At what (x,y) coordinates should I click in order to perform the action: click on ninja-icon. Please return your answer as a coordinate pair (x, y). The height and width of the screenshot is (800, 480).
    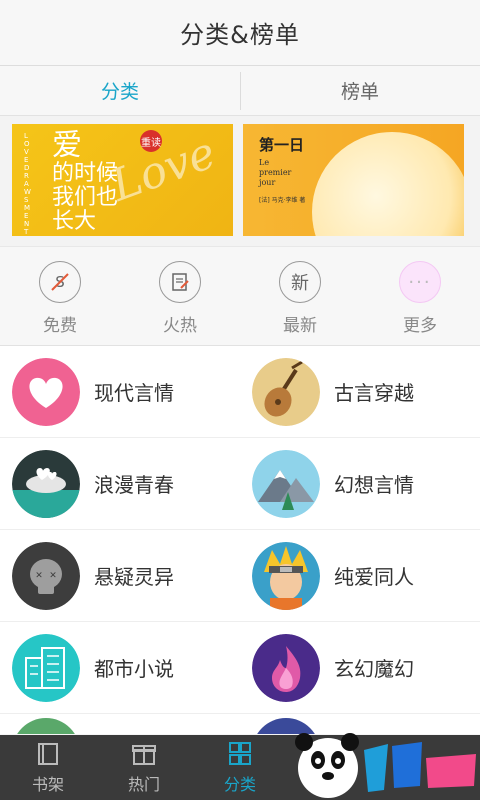
    Looking at the image, I should click on (286, 575).